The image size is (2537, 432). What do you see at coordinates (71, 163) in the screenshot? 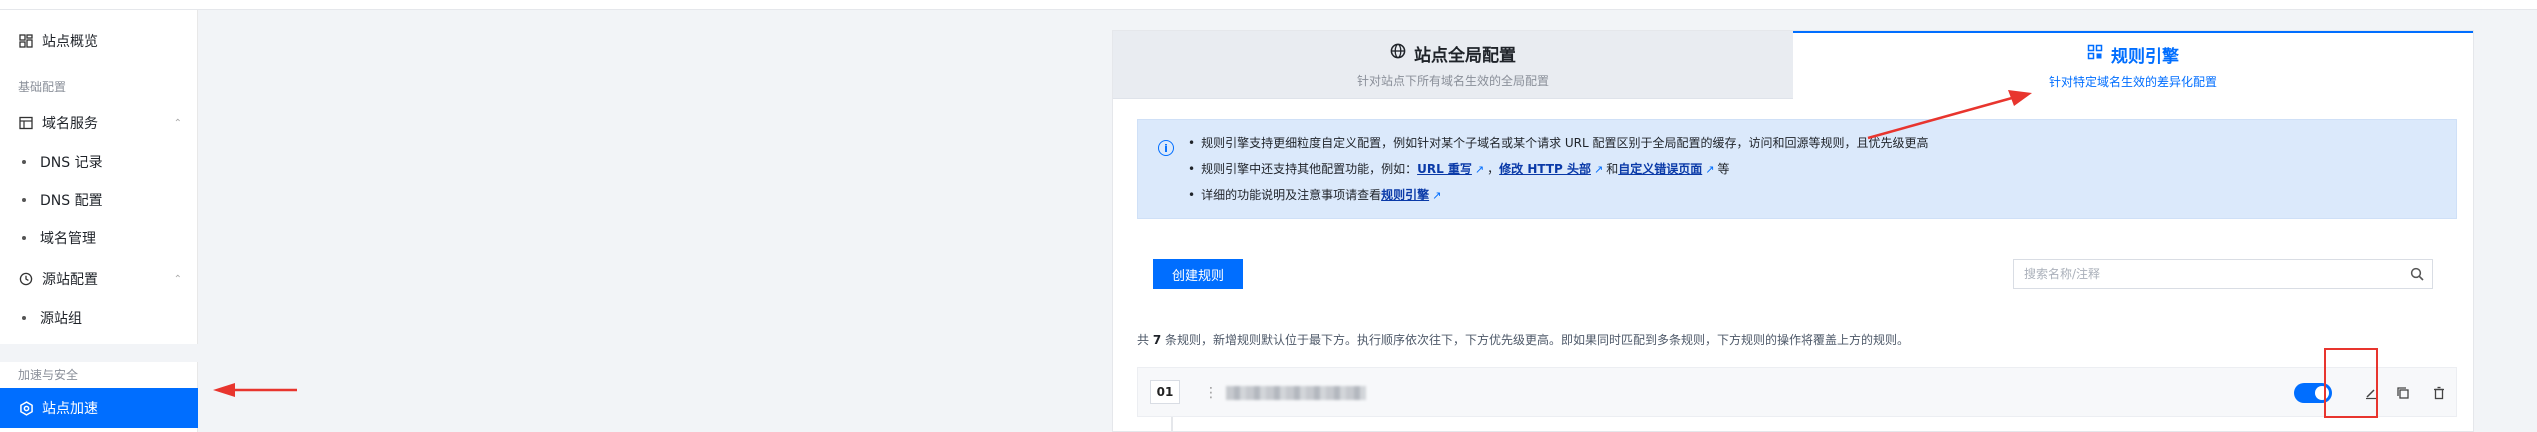
I see `sidebar-item-label: DNS 记录` at bounding box center [71, 163].